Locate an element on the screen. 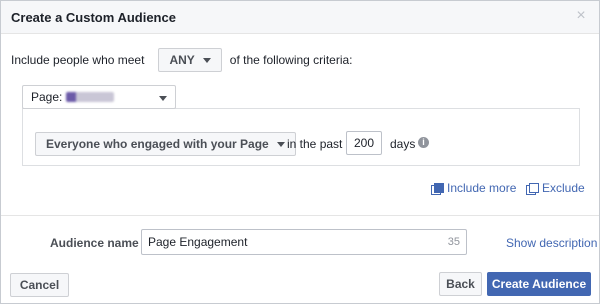 The height and width of the screenshot is (304, 600). audience-name-field: 35 is located at coordinates (304, 242).